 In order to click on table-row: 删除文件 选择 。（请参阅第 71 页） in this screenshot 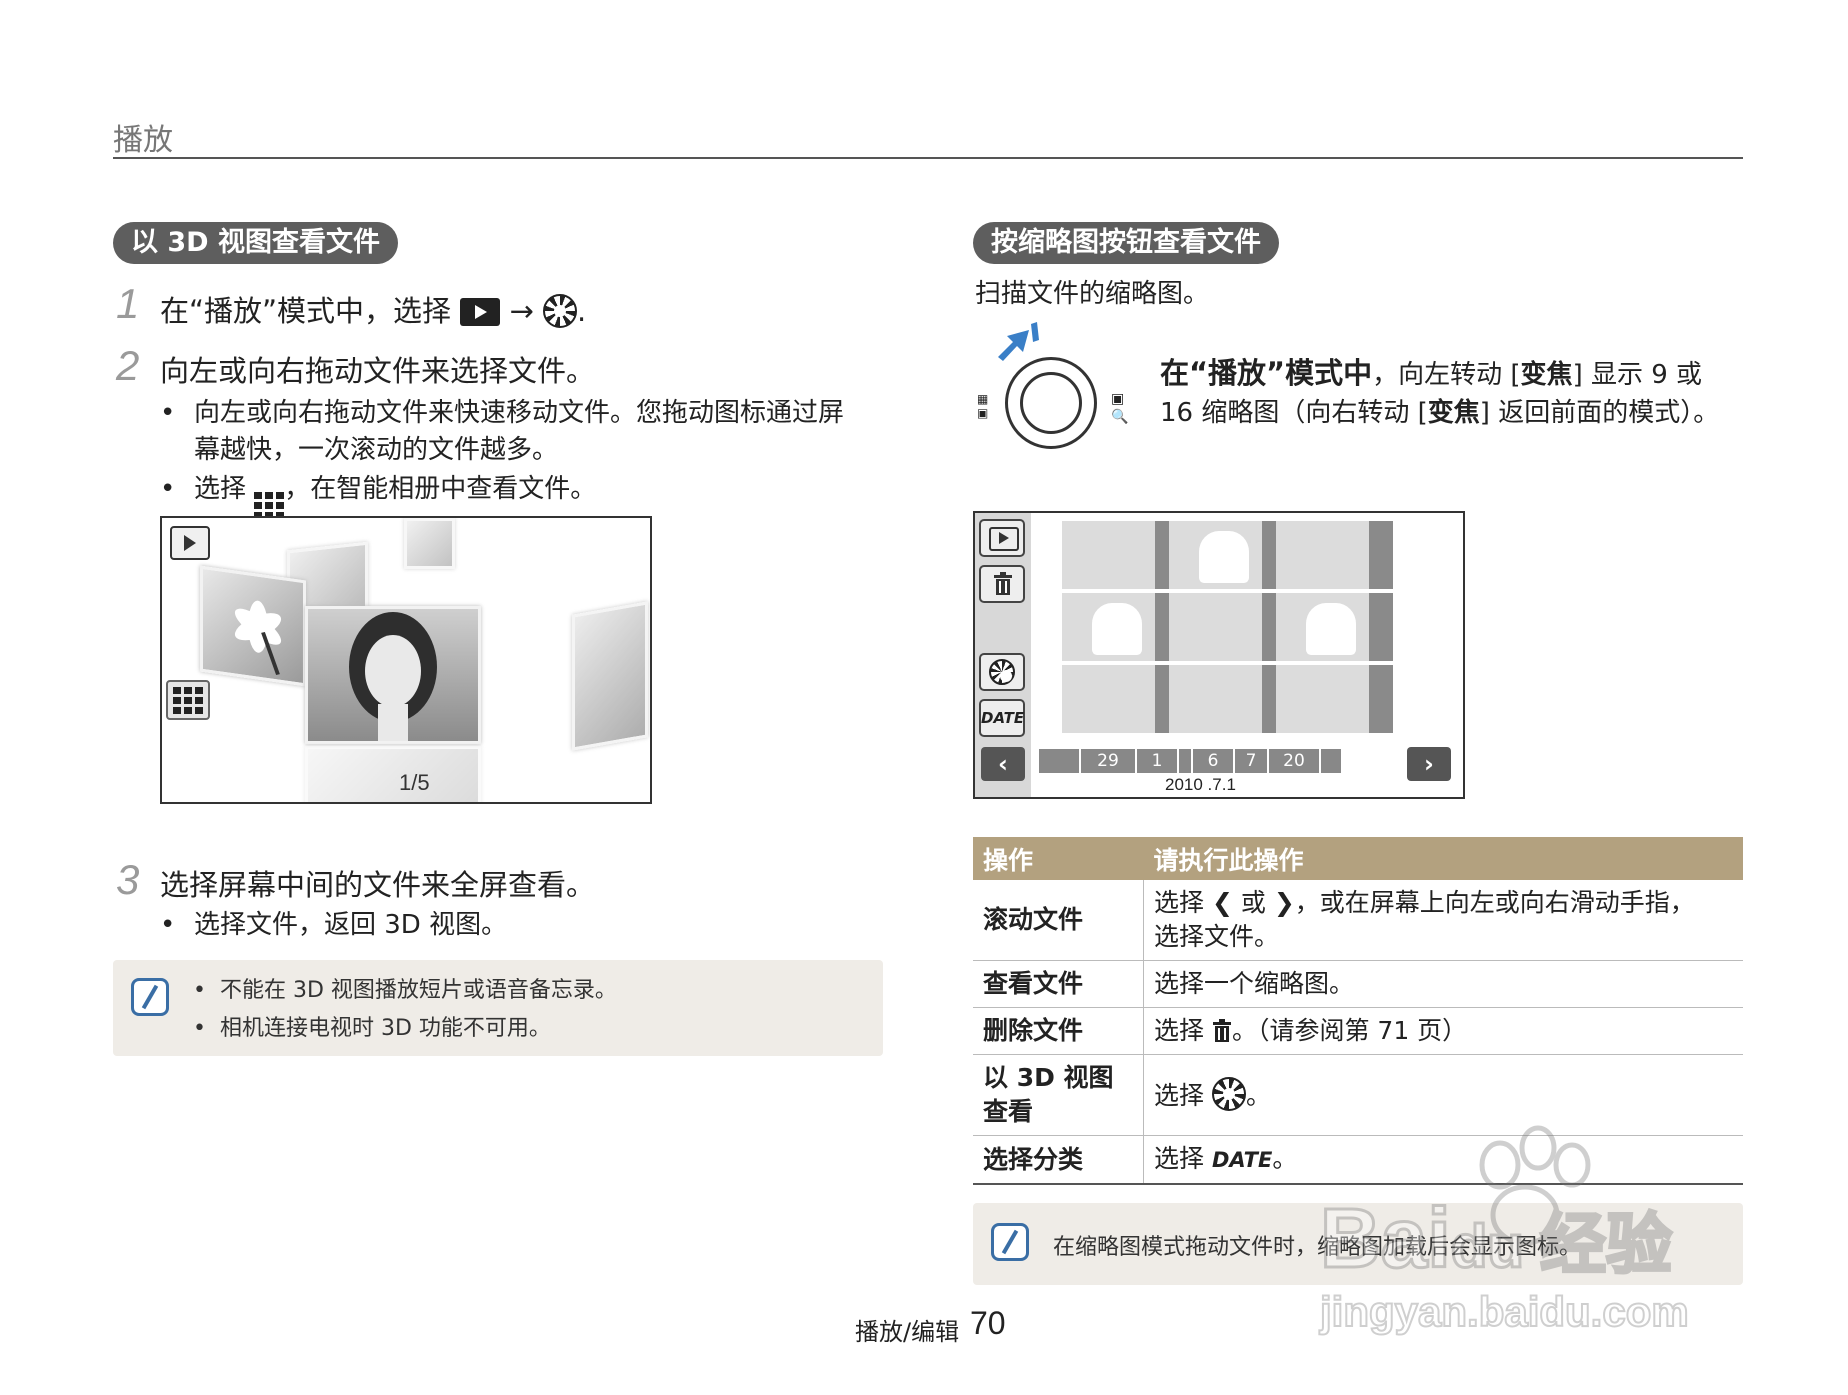, I will do `click(1358, 1031)`.